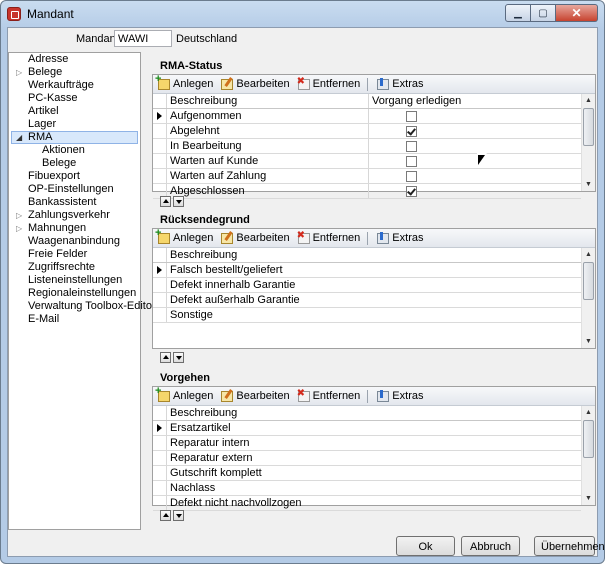 This screenshot has height=564, width=605. Describe the element at coordinates (74, 176) in the screenshot. I see `sidebar-item: Fibuexport` at that location.